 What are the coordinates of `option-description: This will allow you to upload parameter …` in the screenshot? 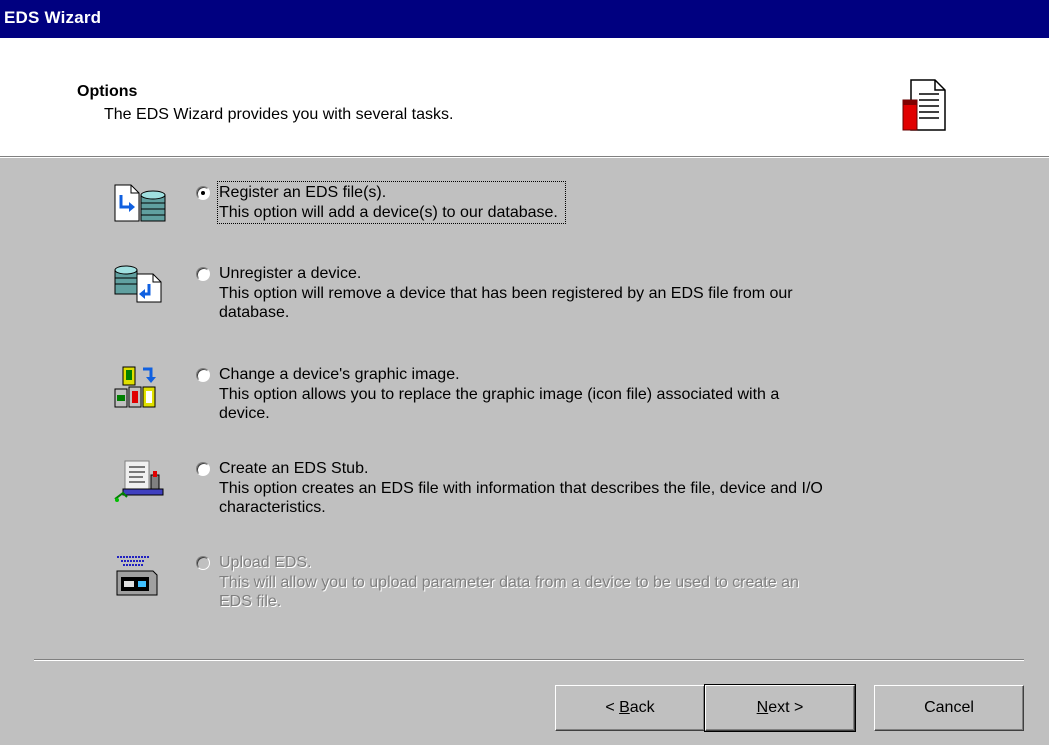 It's located at (509, 582).